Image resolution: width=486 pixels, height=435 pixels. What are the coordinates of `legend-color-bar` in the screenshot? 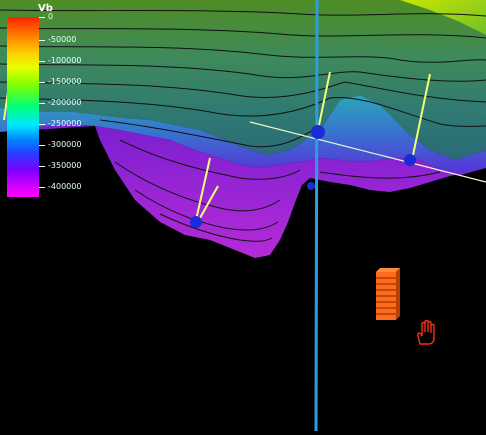 It's located at (23, 107).